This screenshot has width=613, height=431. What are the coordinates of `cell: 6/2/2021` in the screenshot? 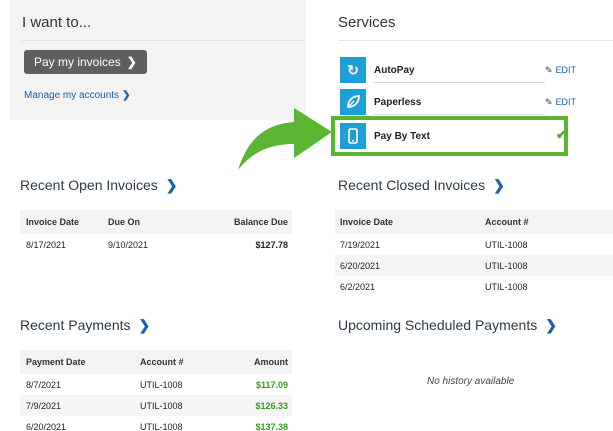 It's located at (358, 286).